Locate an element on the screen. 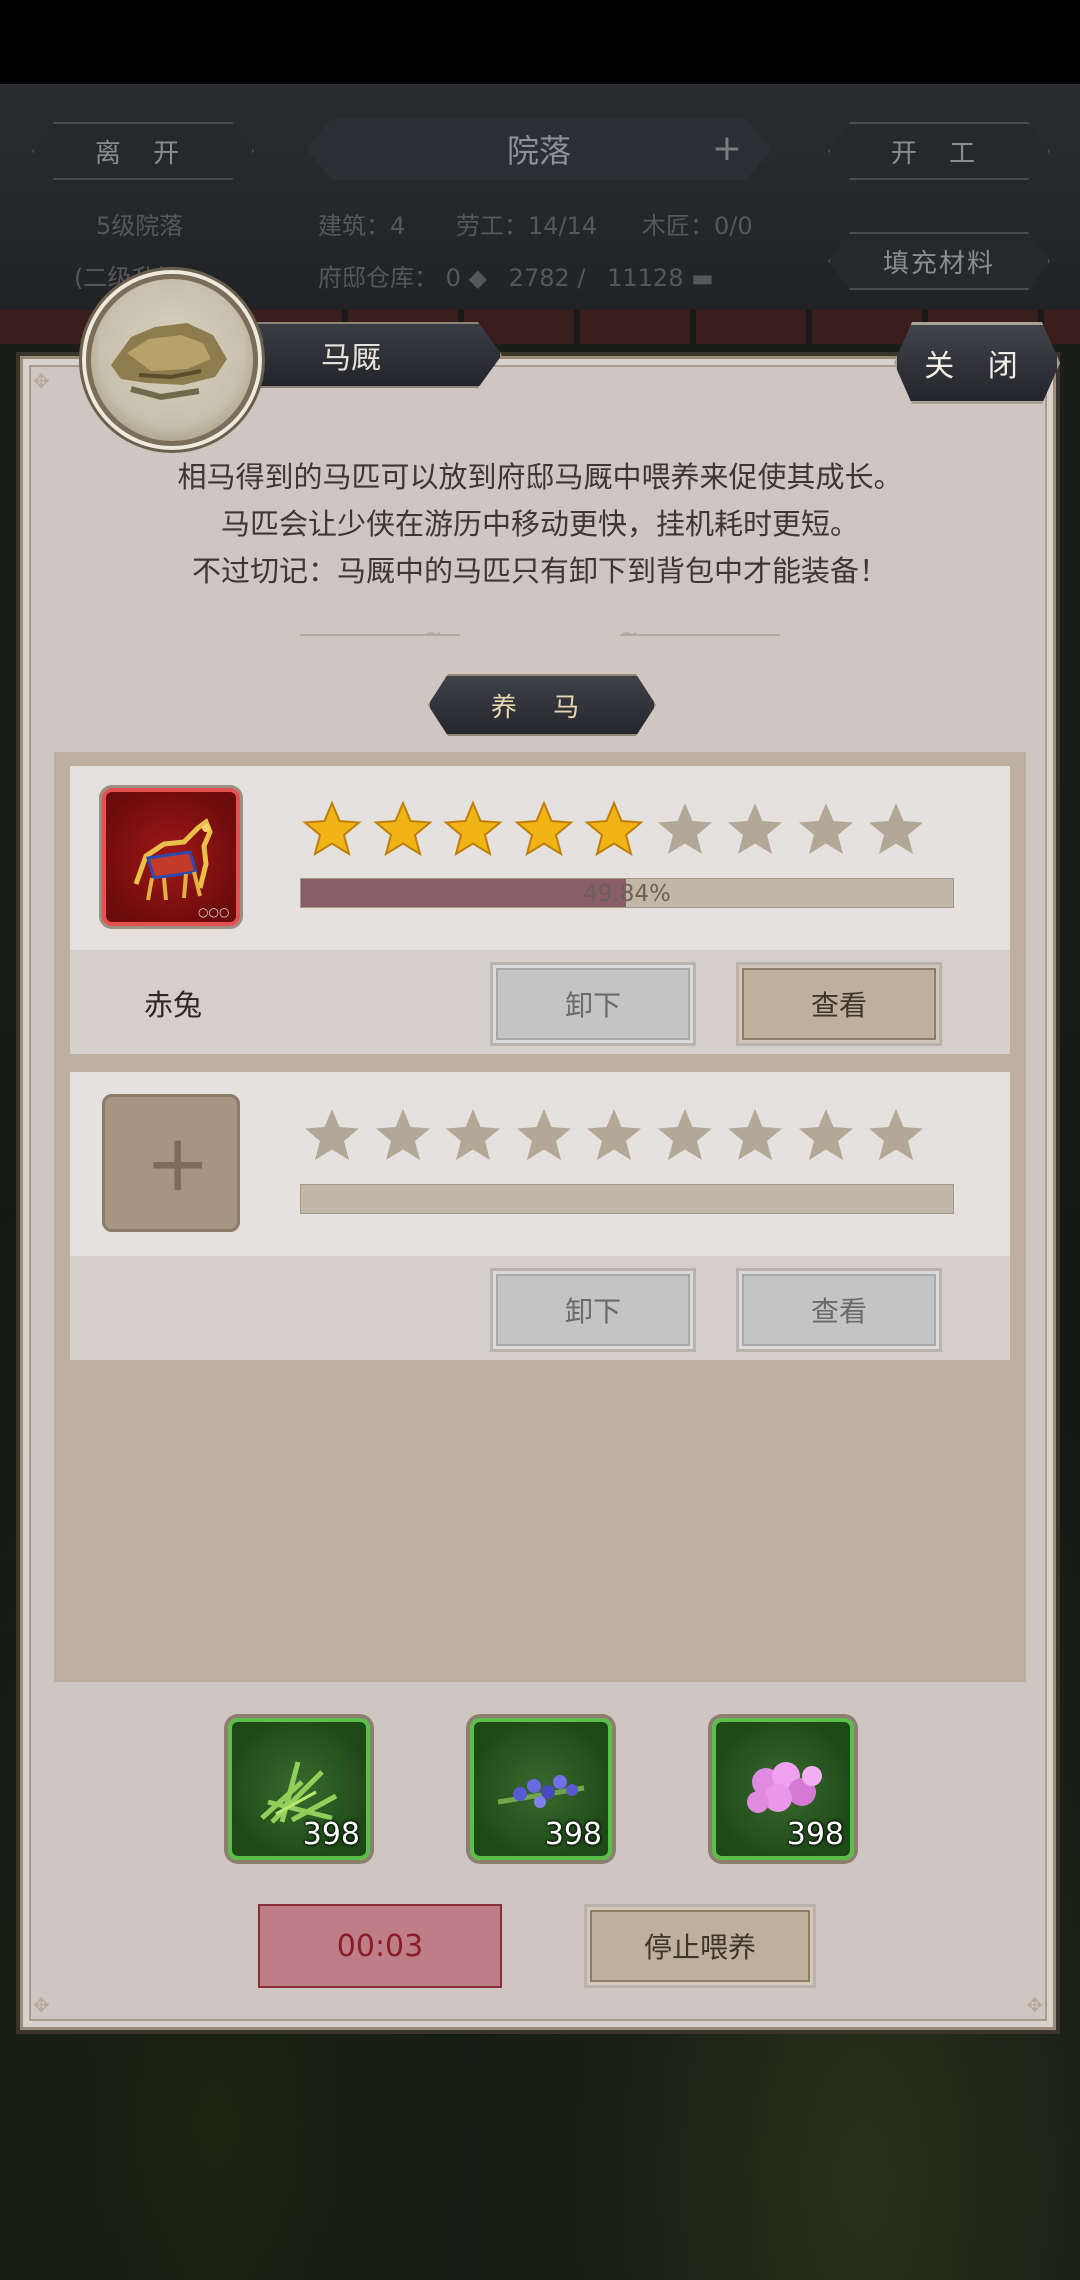 Image resolution: width=1080 pixels, height=2280 pixels. feed-item-pink-flower: 398 is located at coordinates (783, 1789).